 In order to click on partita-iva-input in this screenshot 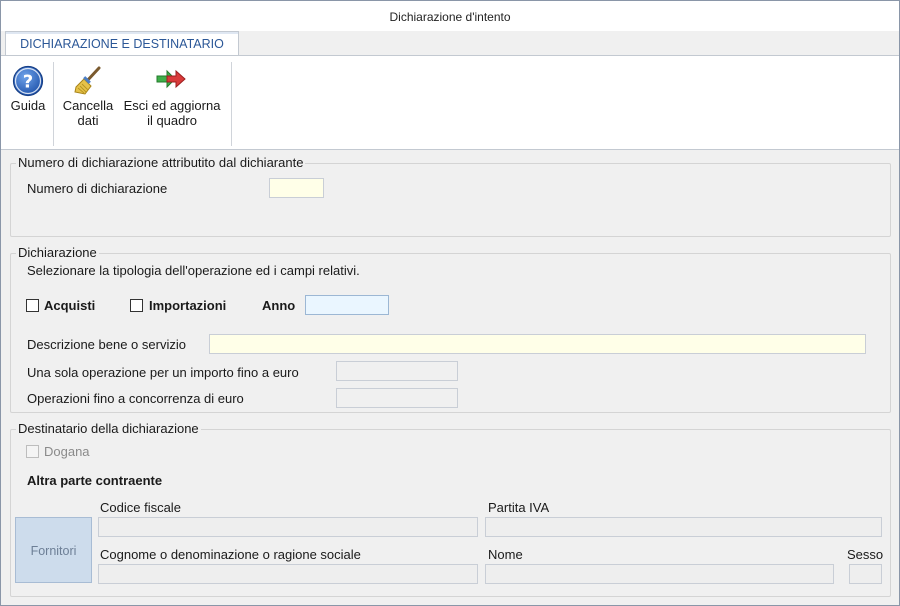, I will do `click(683, 527)`.